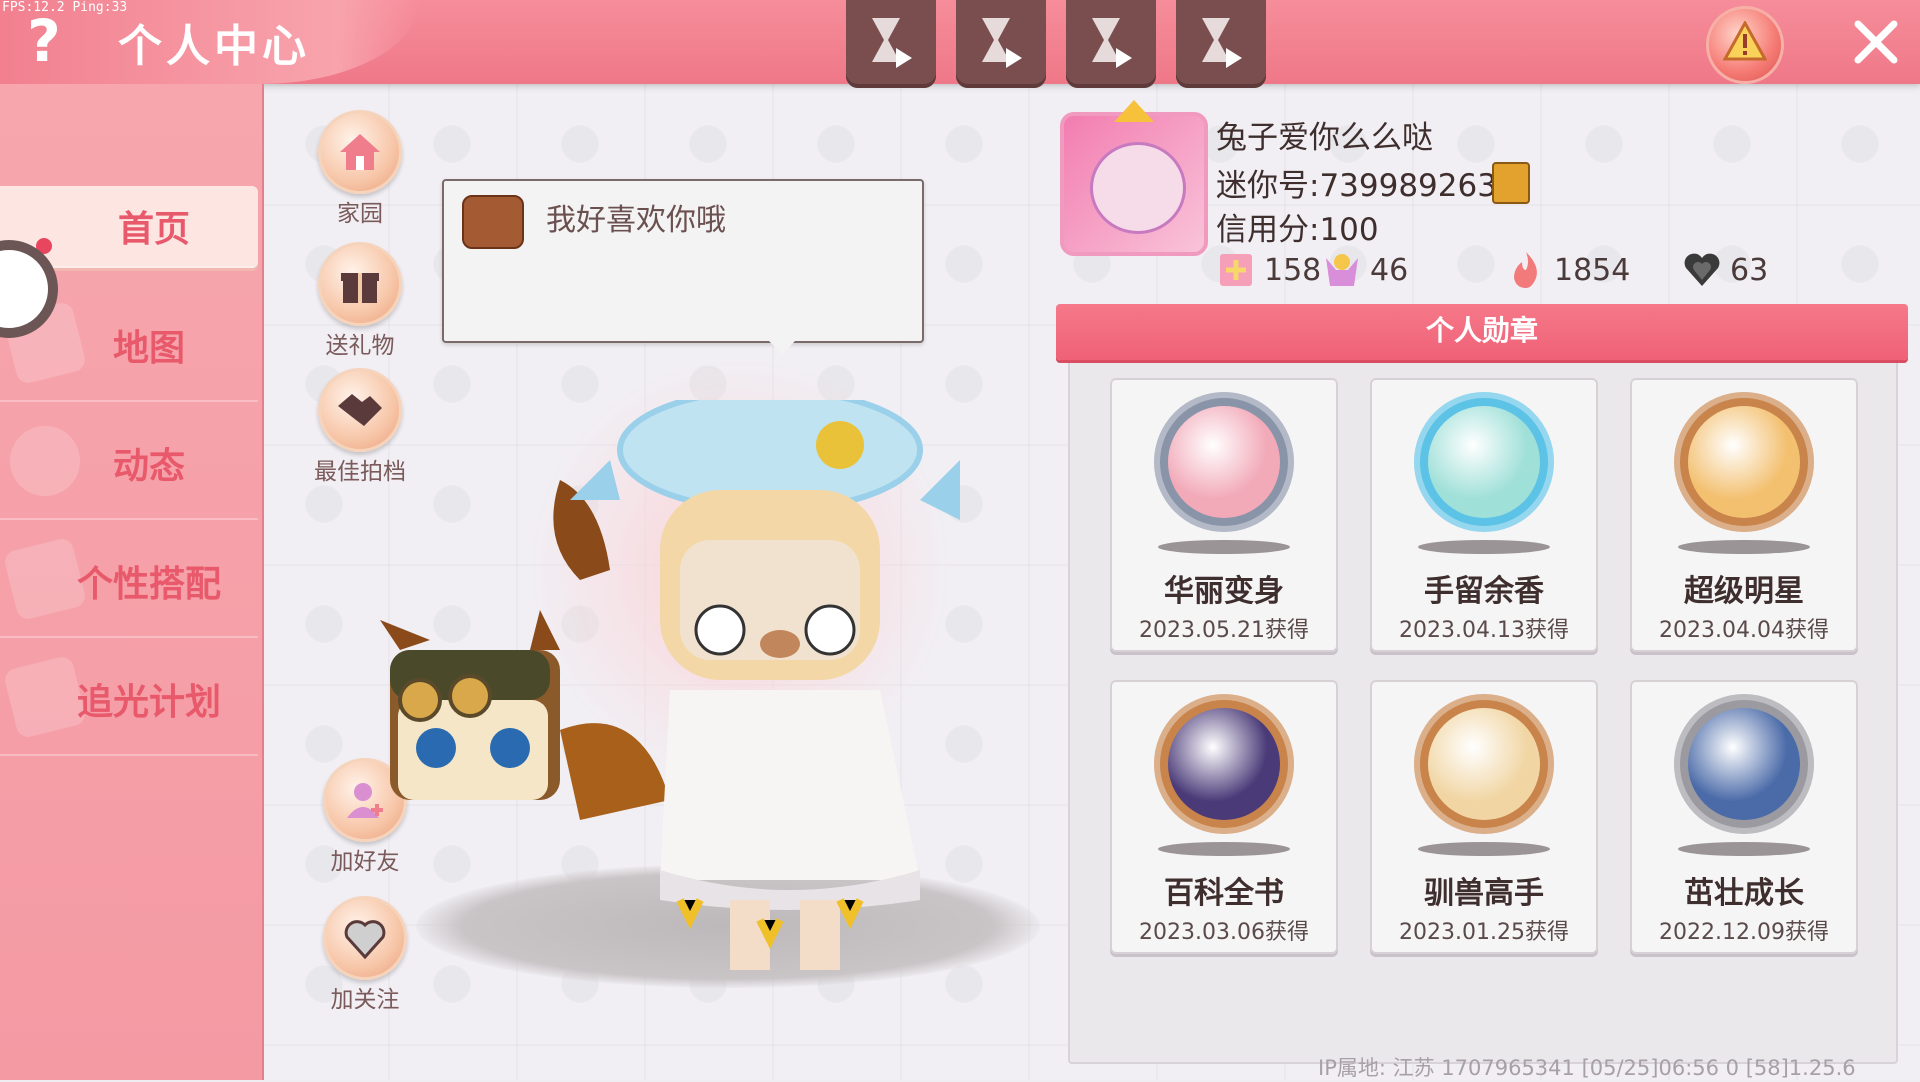 The width and height of the screenshot is (1920, 1082). I want to click on player-character, so click(765, 685).